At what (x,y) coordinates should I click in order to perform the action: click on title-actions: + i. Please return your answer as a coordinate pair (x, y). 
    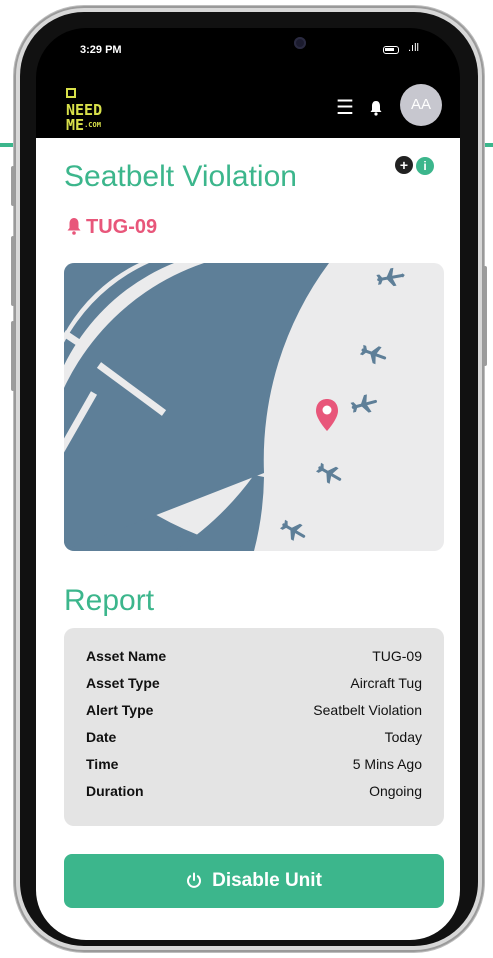
    Looking at the image, I should click on (413, 165).